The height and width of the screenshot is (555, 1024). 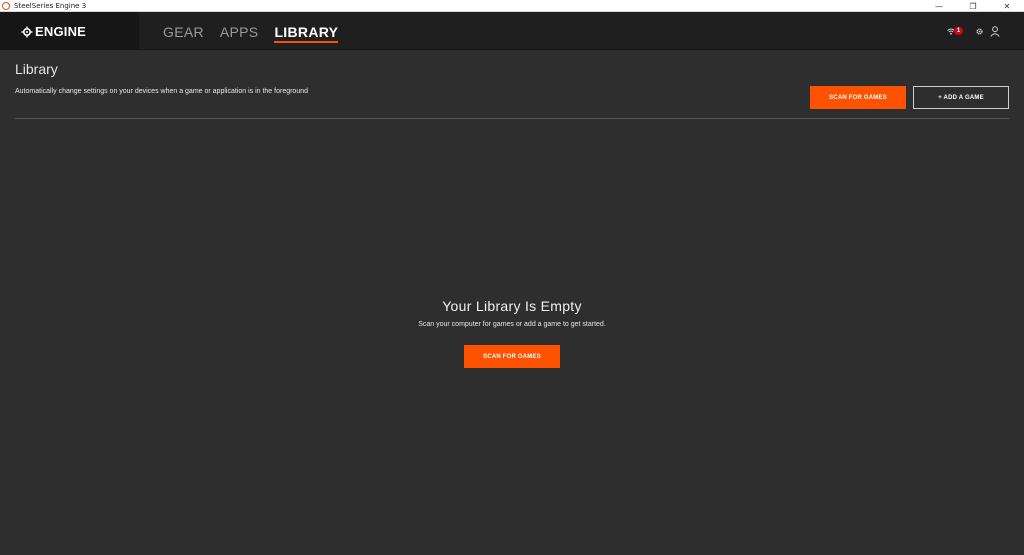 I want to click on notifications-button: 1, so click(x=955, y=31).